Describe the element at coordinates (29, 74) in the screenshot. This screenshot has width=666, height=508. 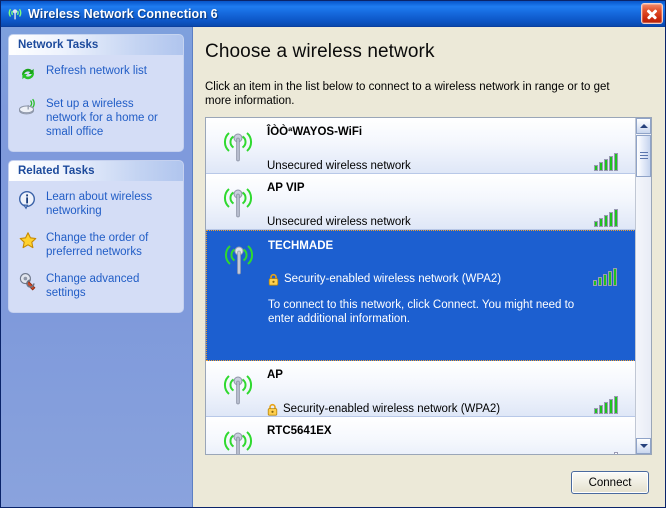
I see `refresh-icon` at that location.